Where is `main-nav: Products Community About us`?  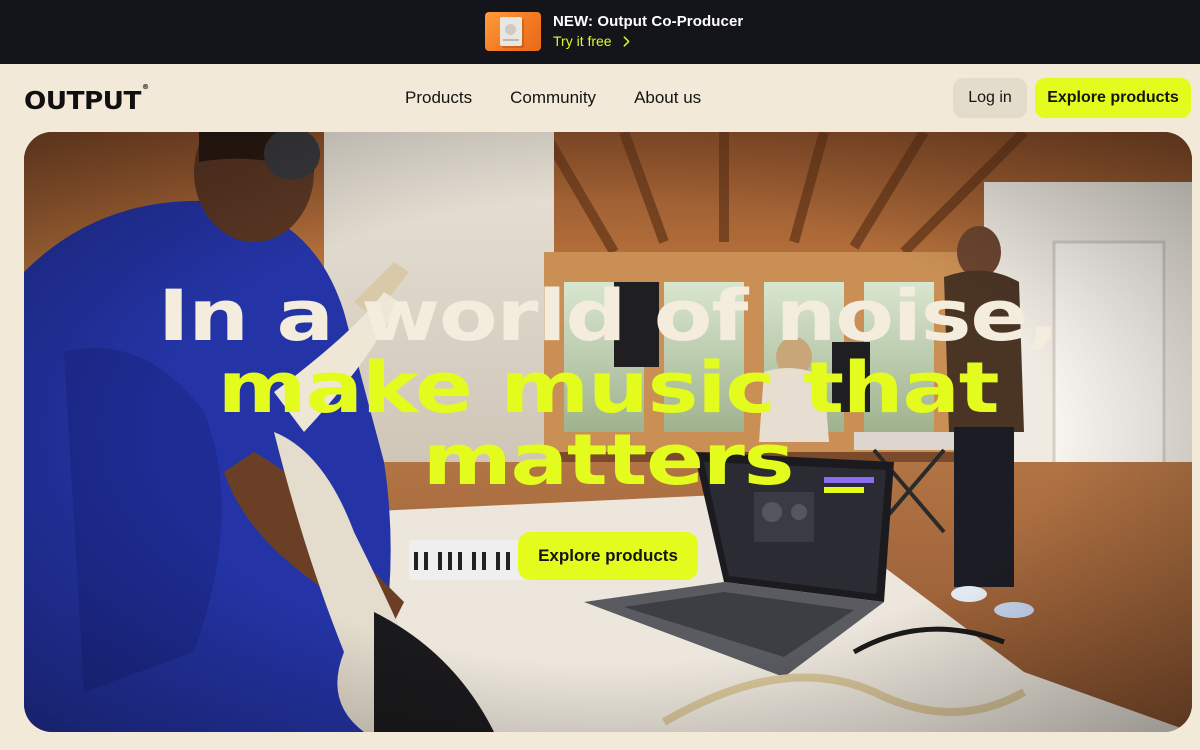
main-nav: Products Community About us is located at coordinates (553, 98).